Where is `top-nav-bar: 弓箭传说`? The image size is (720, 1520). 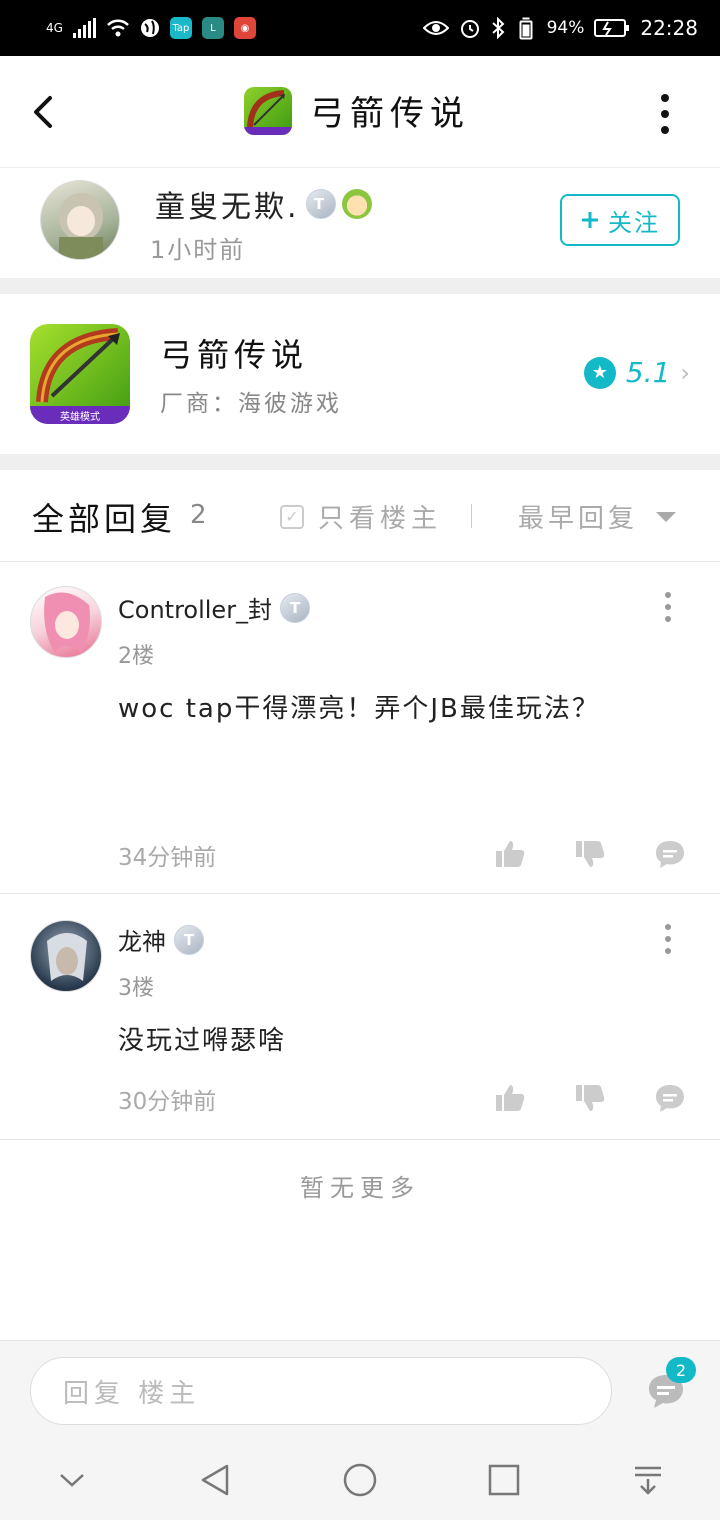
top-nav-bar: 弓箭传说 is located at coordinates (360, 112).